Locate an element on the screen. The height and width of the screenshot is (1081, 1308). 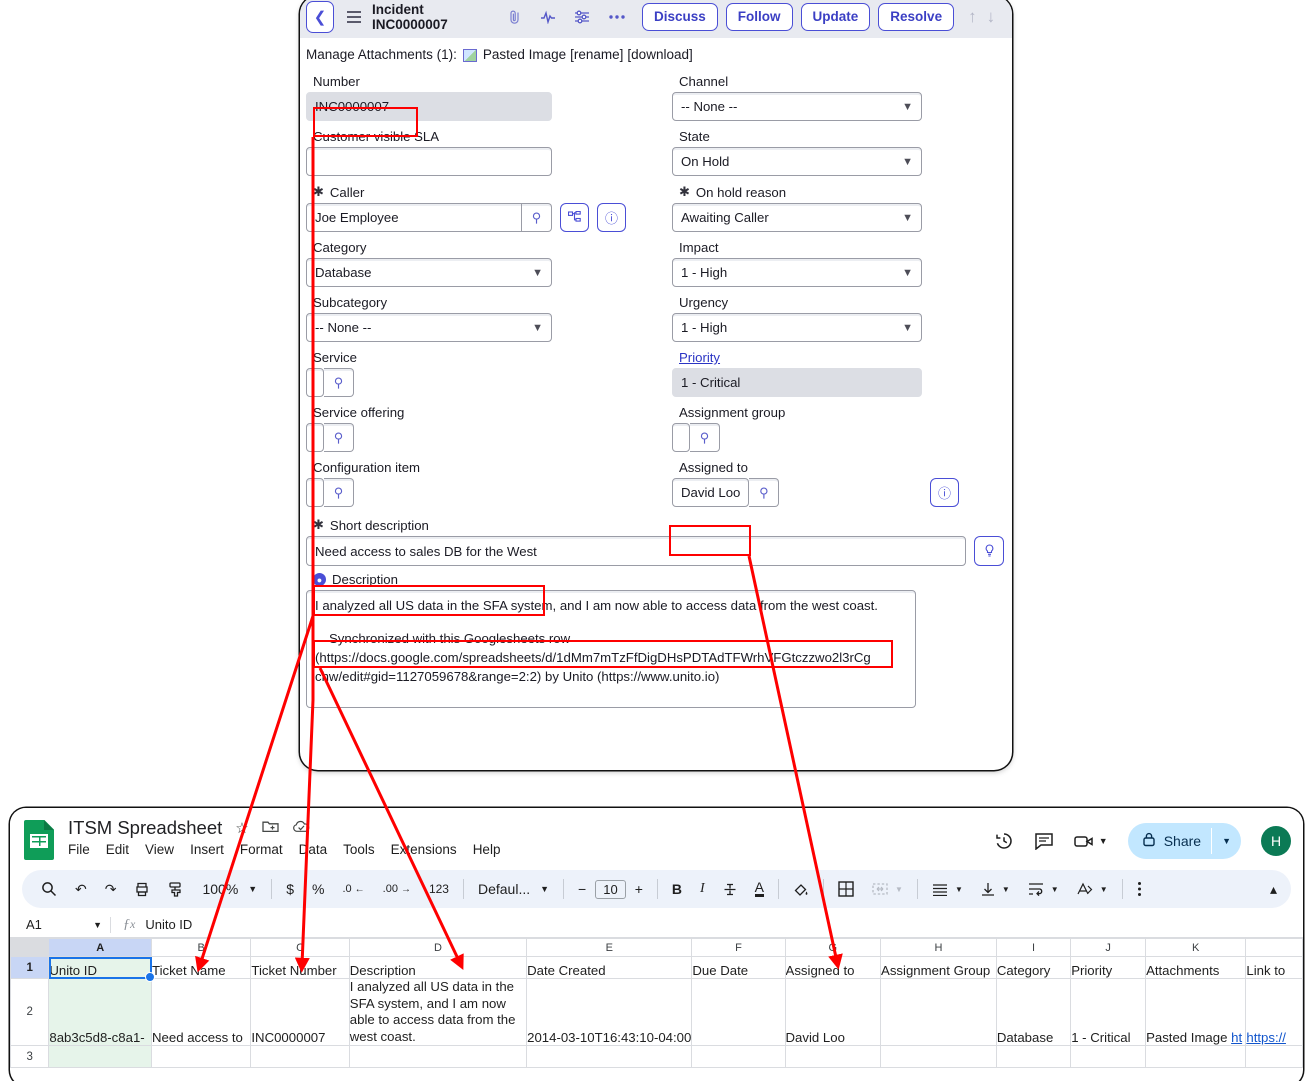
service-input is located at coordinates (315, 382).